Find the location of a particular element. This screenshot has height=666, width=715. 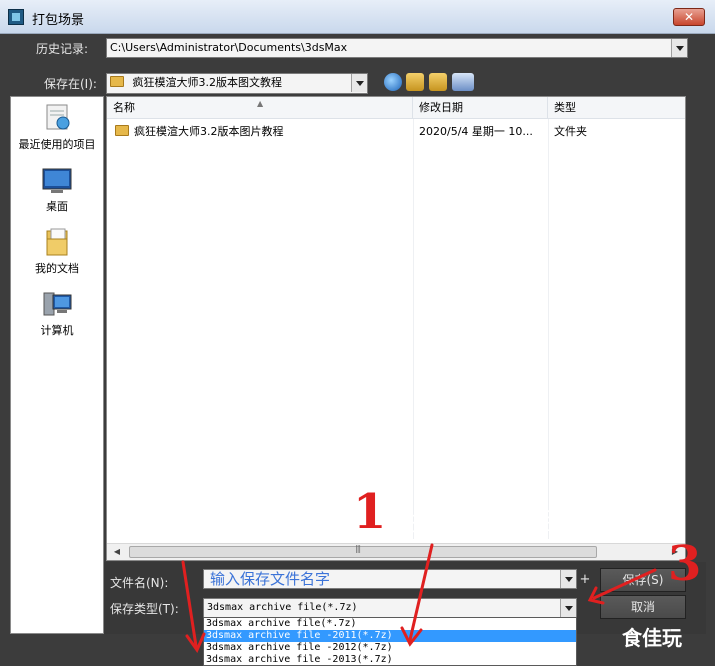

filename-hint-annotation: 输入保存文件名字 is located at coordinates (270, 579).